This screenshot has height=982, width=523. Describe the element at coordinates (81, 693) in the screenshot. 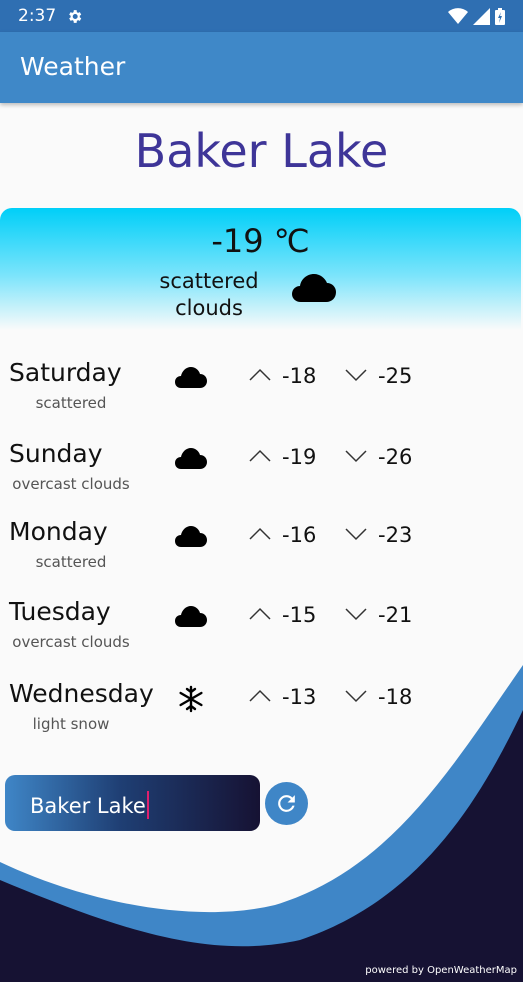

I see `forecast-day: Wednesday` at that location.